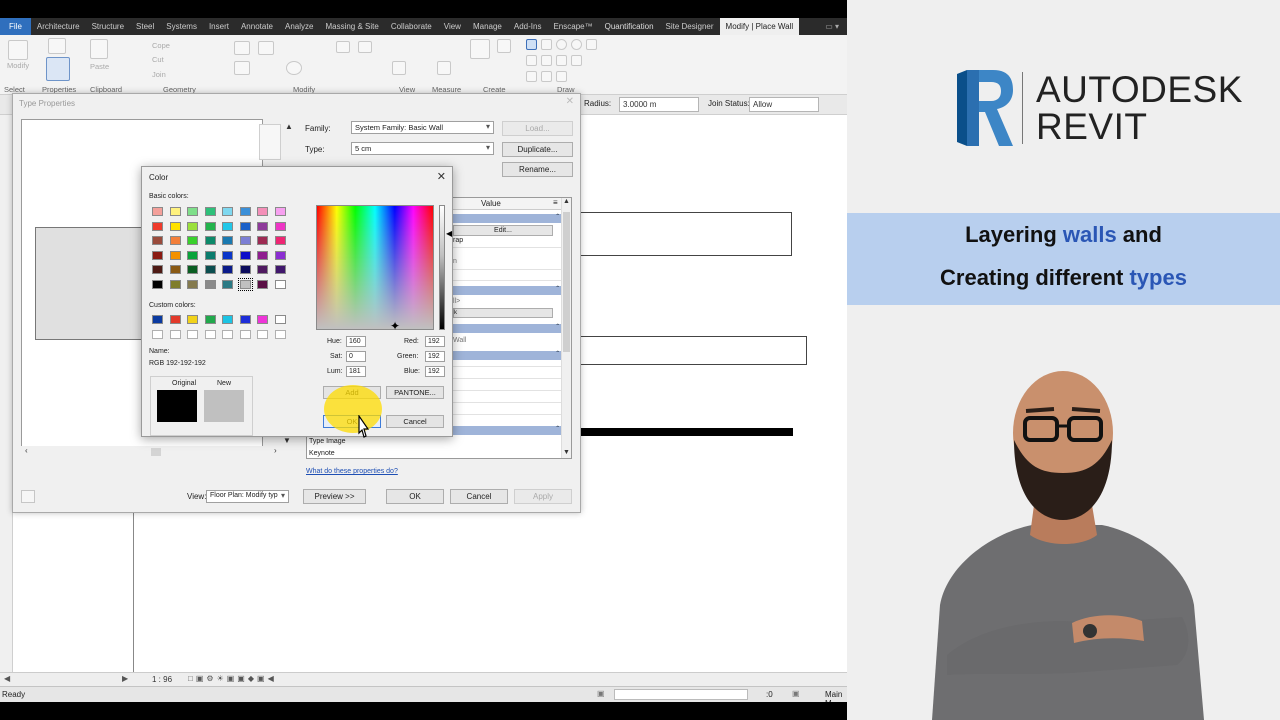  I want to click on view-select: Floor Plan: Modify typ, so click(247, 496).